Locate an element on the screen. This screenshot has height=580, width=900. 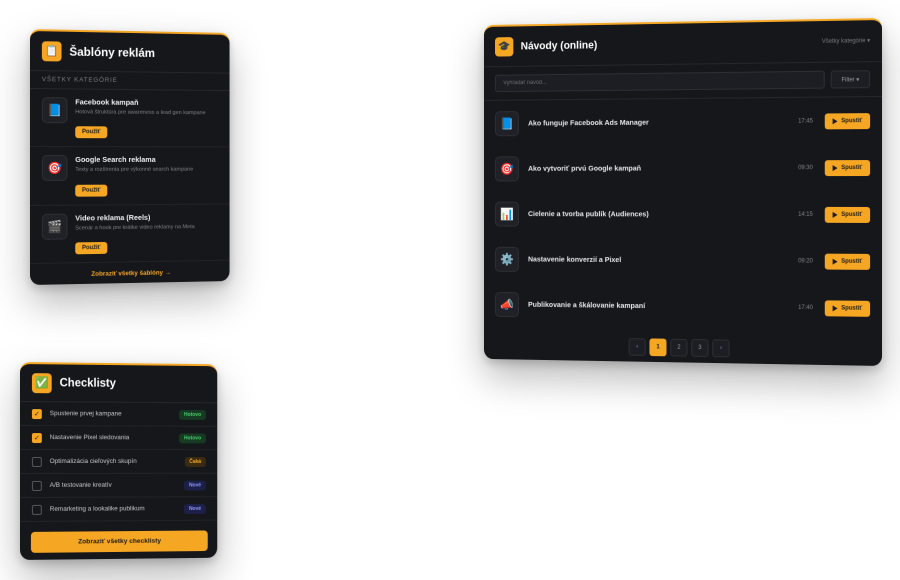
template-title: Facebook kampaň is located at coordinates (107, 102).